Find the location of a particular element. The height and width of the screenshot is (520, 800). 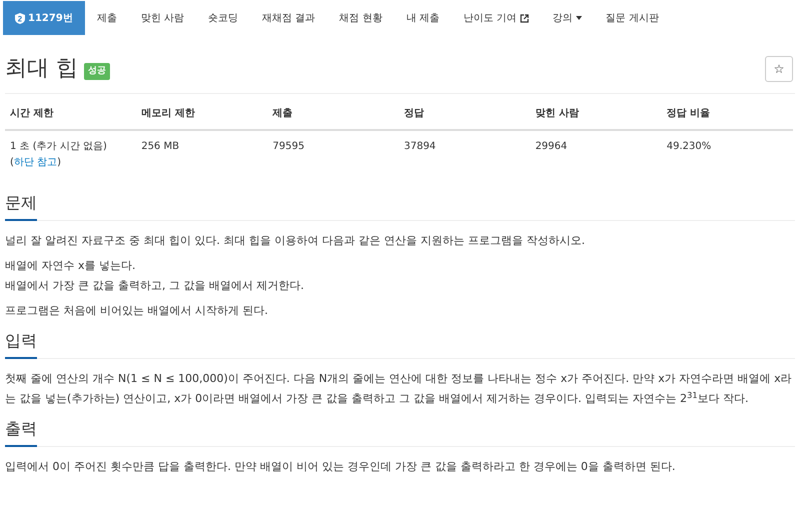

nav-tab: 맞힌 사람 is located at coordinates (162, 18).